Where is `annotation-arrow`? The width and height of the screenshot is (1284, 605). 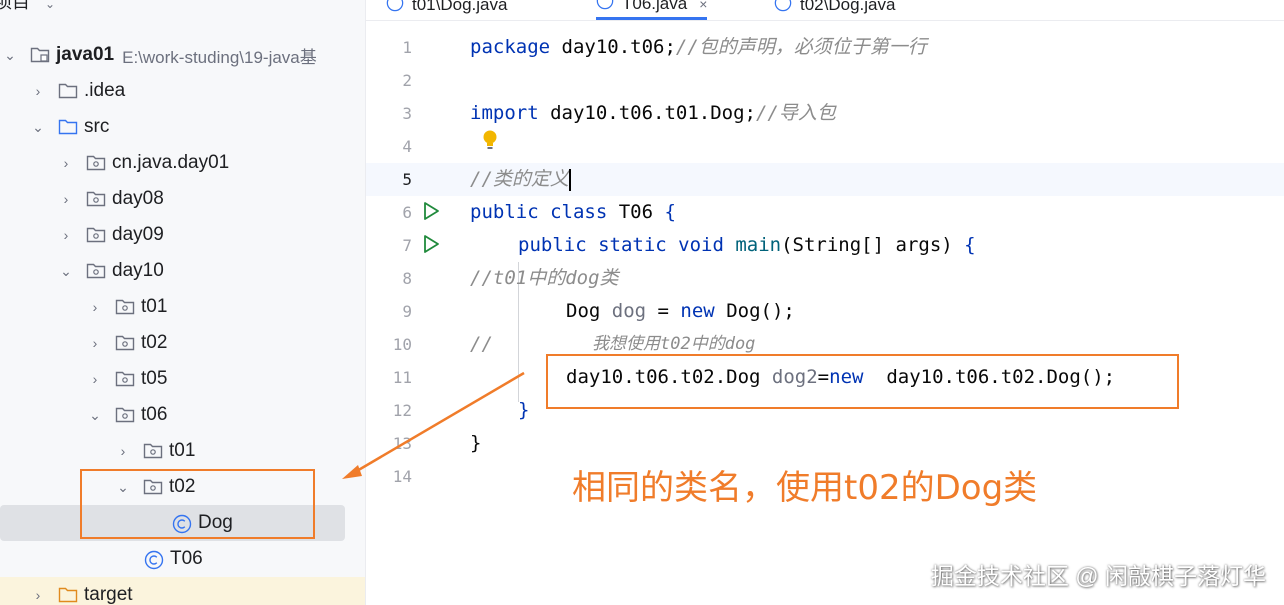 annotation-arrow is located at coordinates (433, 425).